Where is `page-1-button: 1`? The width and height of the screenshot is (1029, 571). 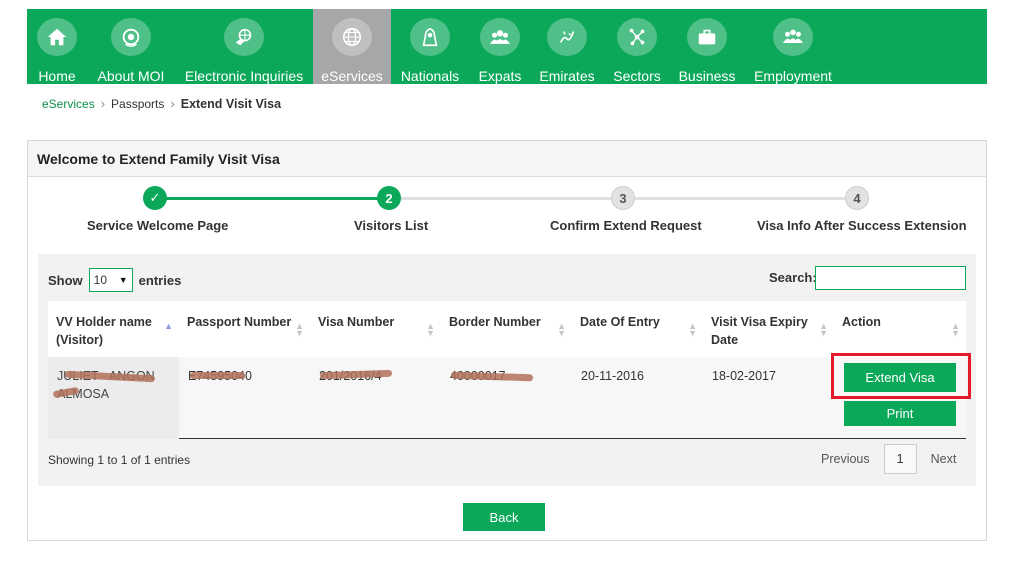 page-1-button: 1 is located at coordinates (900, 459).